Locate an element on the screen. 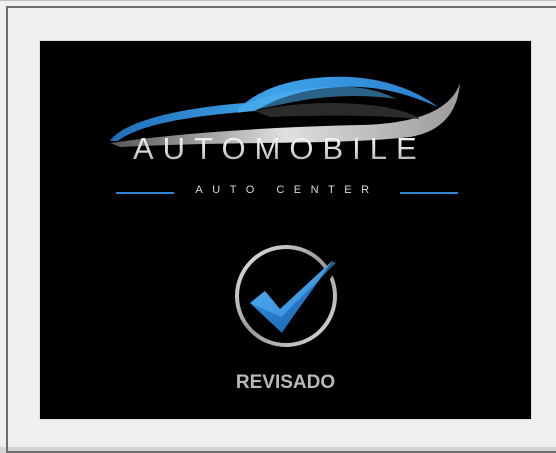 The width and height of the screenshot is (556, 453). checkmark-circle-icon is located at coordinates (287, 296).